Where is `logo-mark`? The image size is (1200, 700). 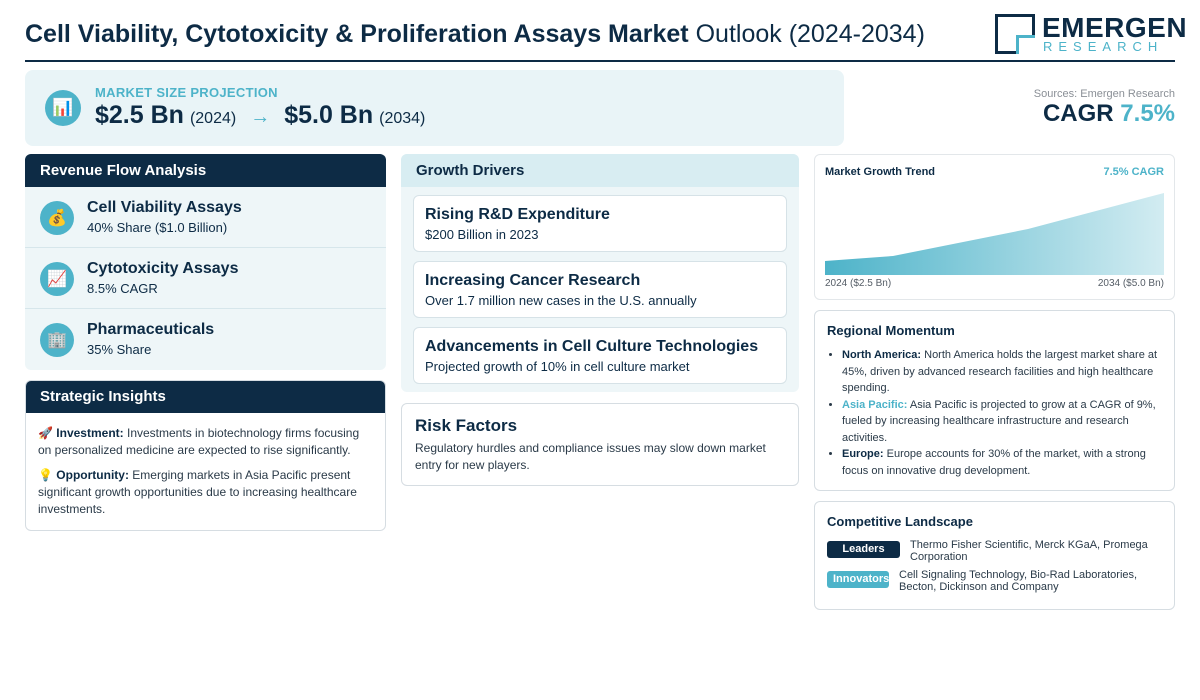
logo-mark is located at coordinates (1015, 34).